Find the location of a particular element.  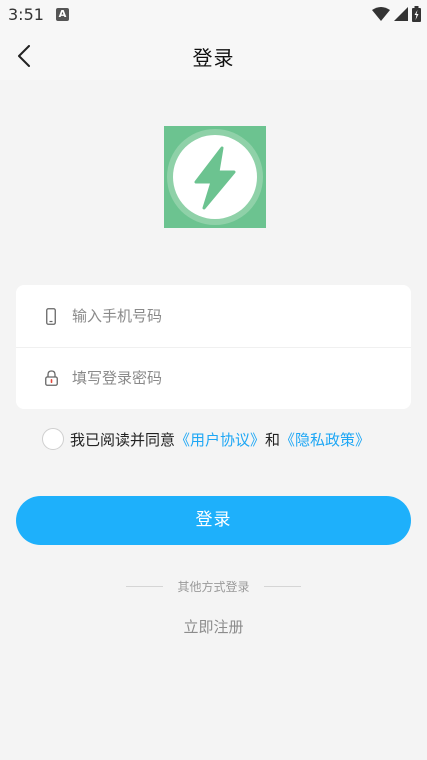

privacy-policy-link: 《隐私政策》 is located at coordinates (325, 439).